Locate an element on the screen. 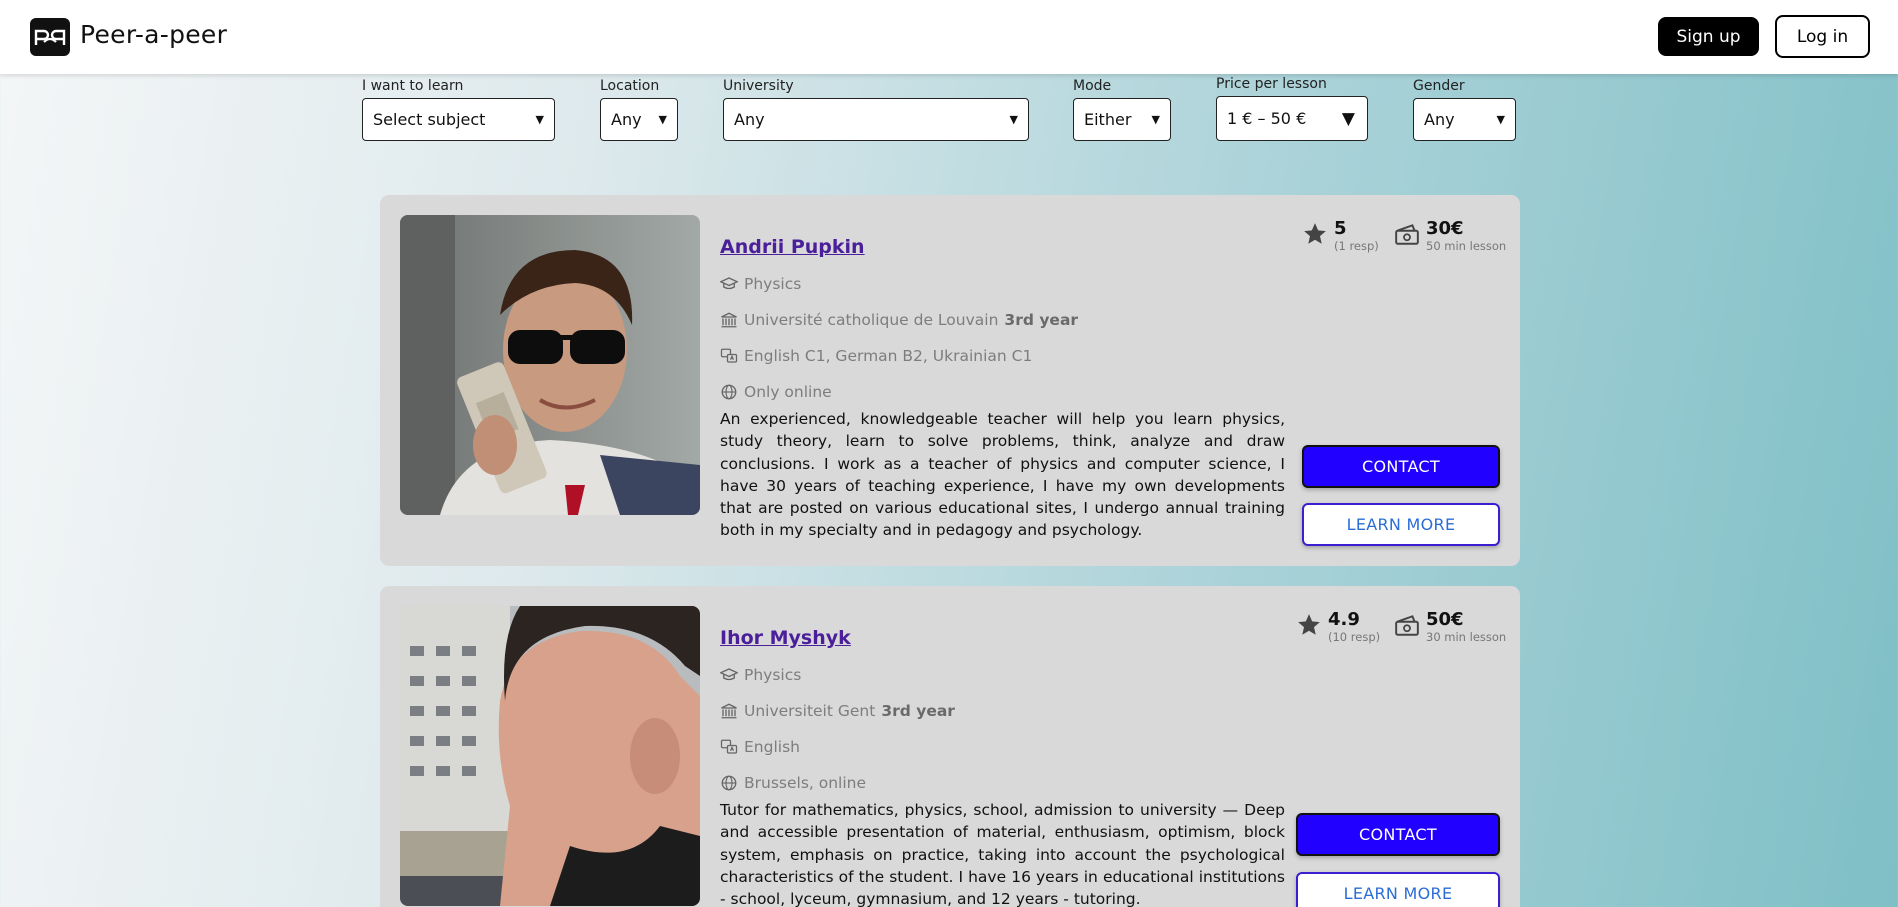 Image resolution: width=1898 pixels, height=907 pixels. lesson-duration: 50 min lesson is located at coordinates (1466, 246).